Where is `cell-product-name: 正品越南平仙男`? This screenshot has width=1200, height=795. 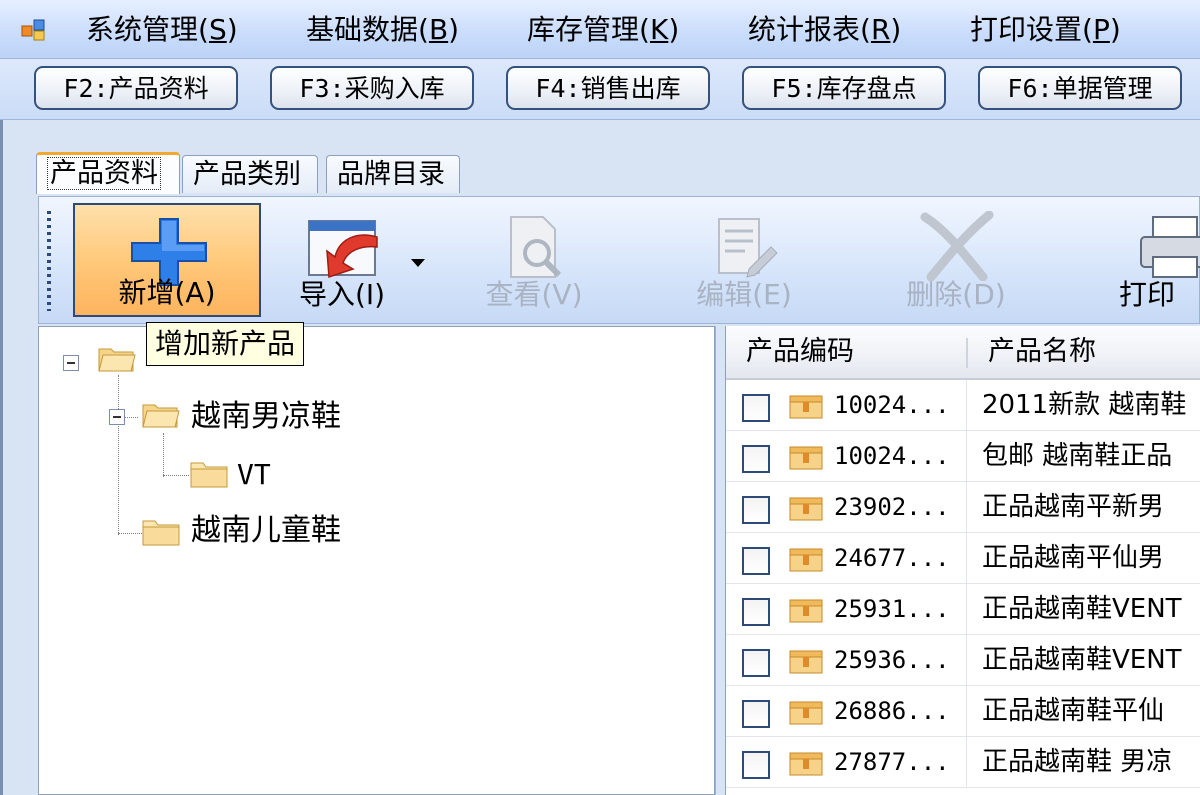 cell-product-name: 正品越南平仙男 is located at coordinates (1073, 558).